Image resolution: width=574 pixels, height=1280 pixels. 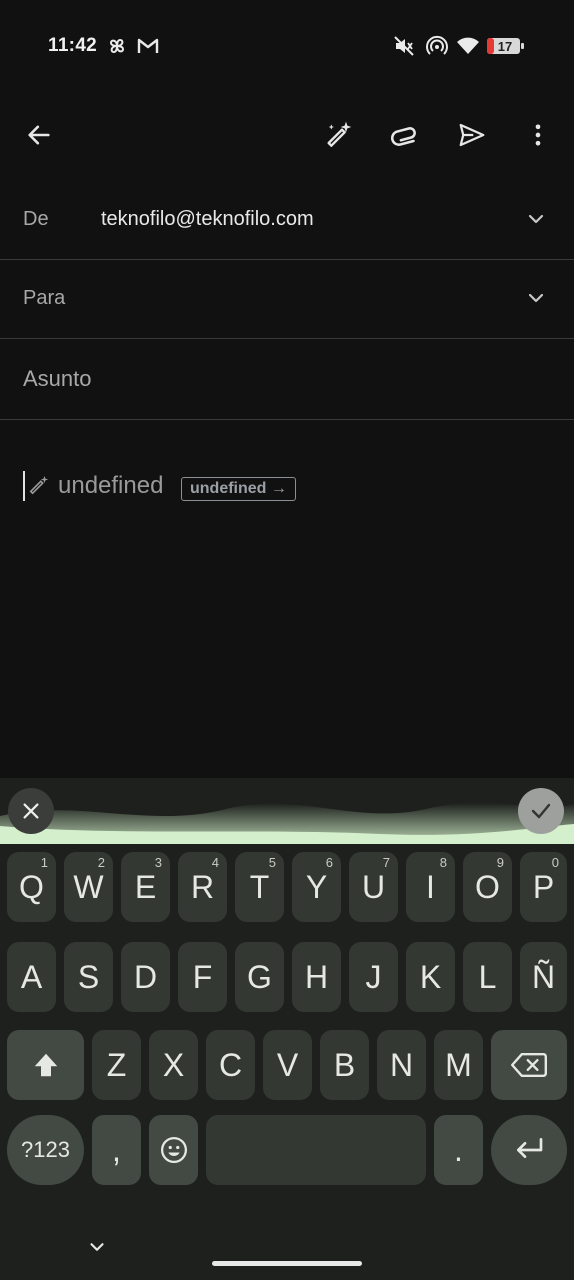 What do you see at coordinates (430, 887) in the screenshot?
I see `key-i: I8` at bounding box center [430, 887].